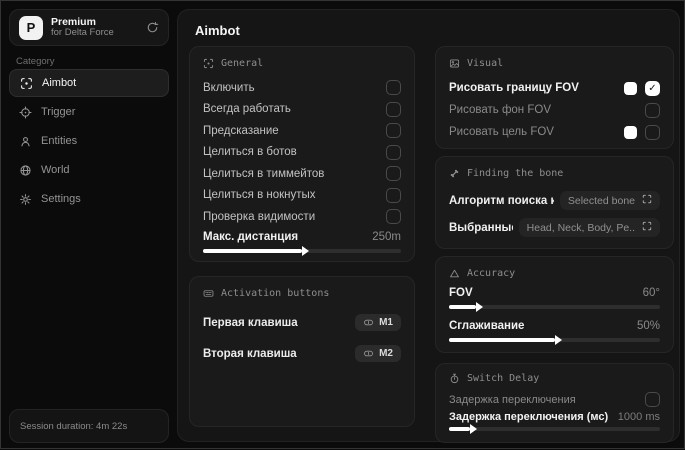 The image size is (685, 450). I want to click on scan-icon, so click(208, 63).